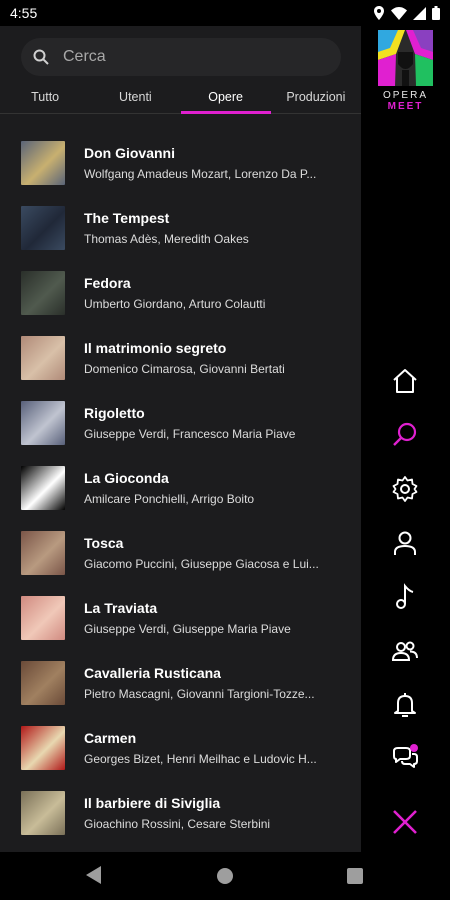 The height and width of the screenshot is (900, 450). Describe the element at coordinates (214, 228) in the screenshot. I see `opera-text: The Tempest Thomas Adès, Meredith Oakes` at that location.